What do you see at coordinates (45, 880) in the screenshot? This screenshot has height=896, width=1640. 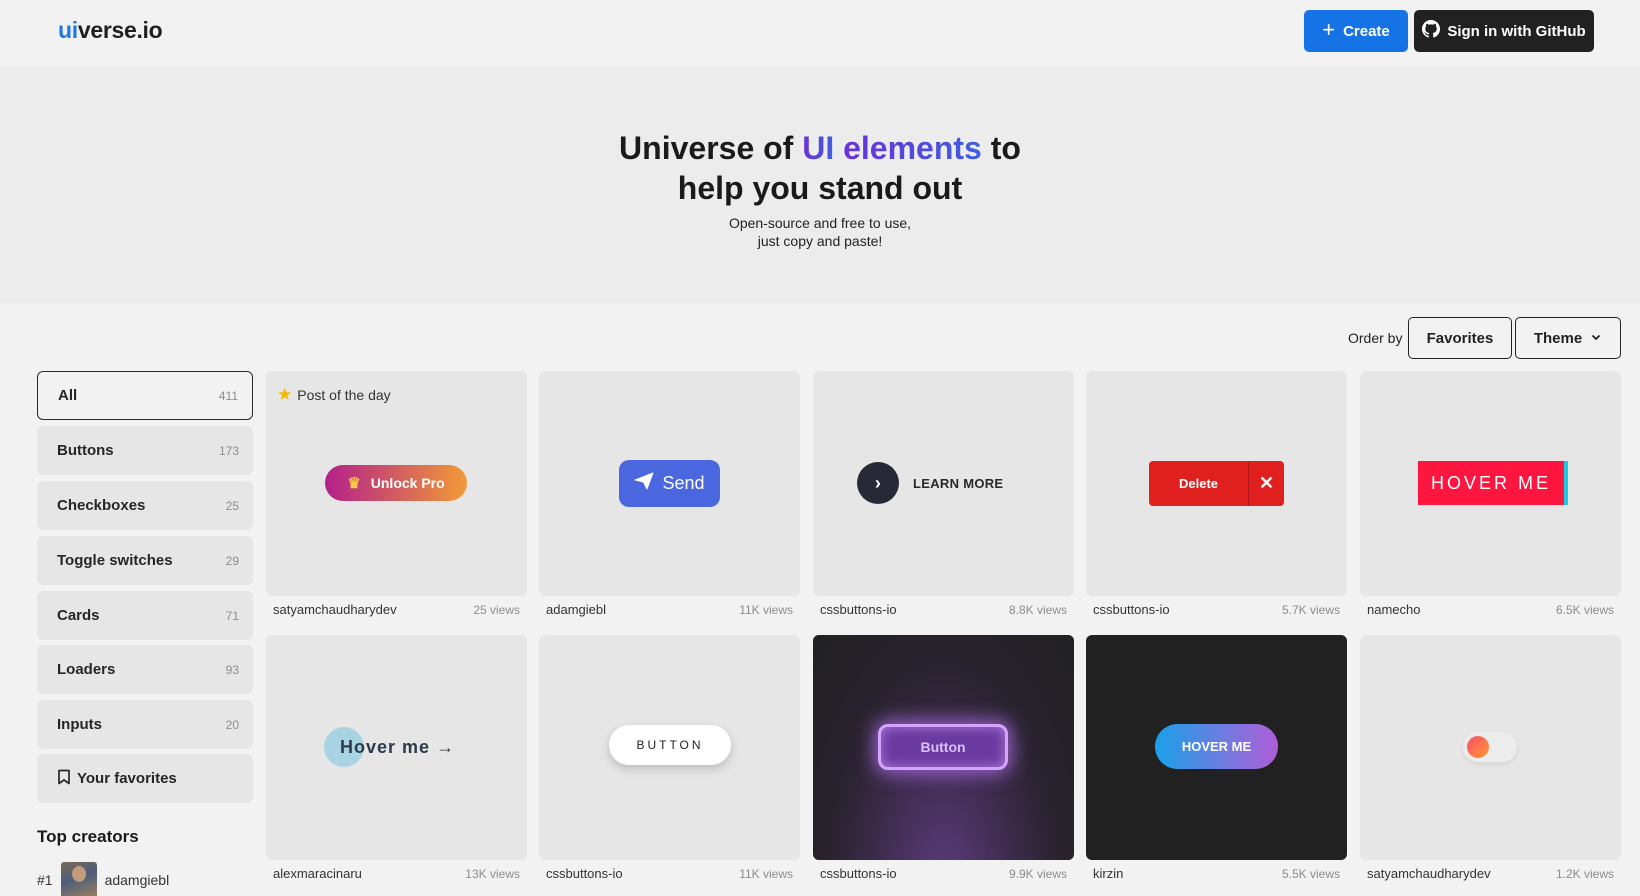 I see `creator-rank: #1` at bounding box center [45, 880].